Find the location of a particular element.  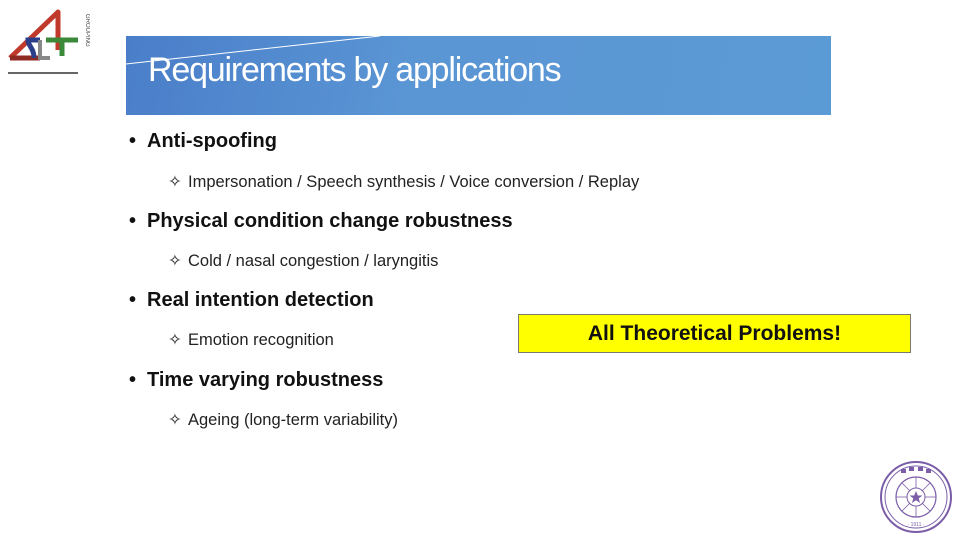

bullet-physical-condition: • Physical condition change robustness is located at coordinates (321, 221).